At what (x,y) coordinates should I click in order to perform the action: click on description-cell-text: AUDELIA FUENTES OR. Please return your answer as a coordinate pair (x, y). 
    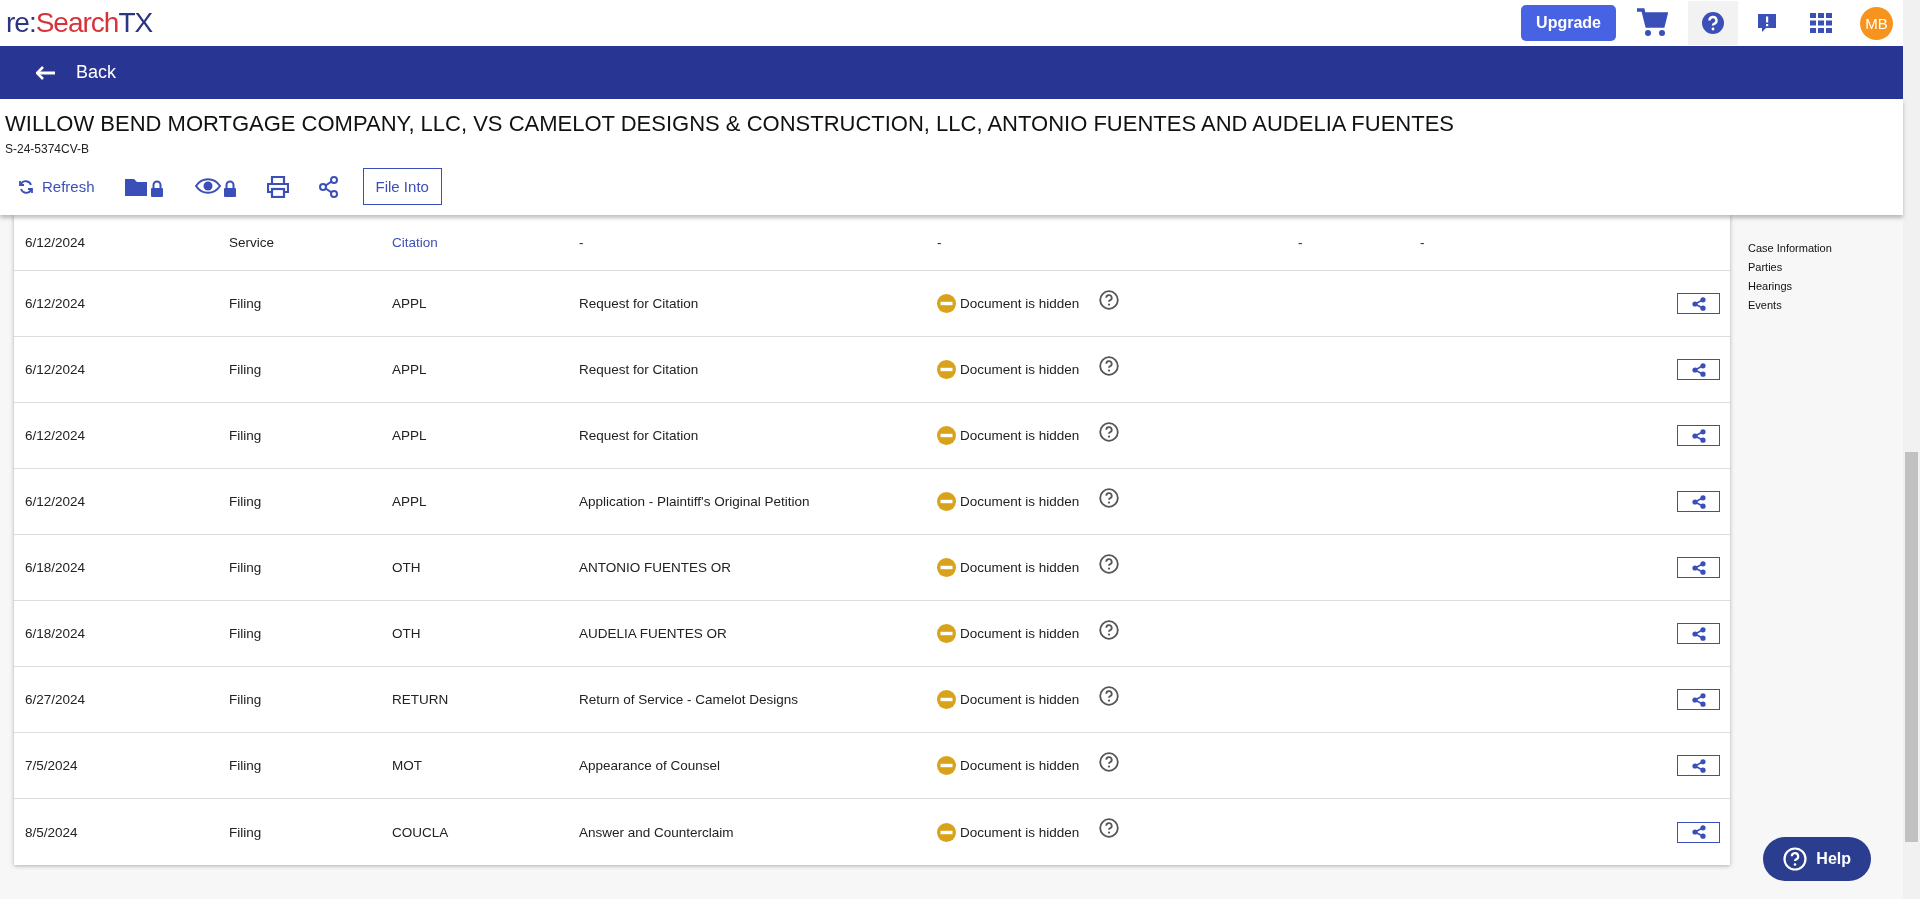
    Looking at the image, I should click on (653, 633).